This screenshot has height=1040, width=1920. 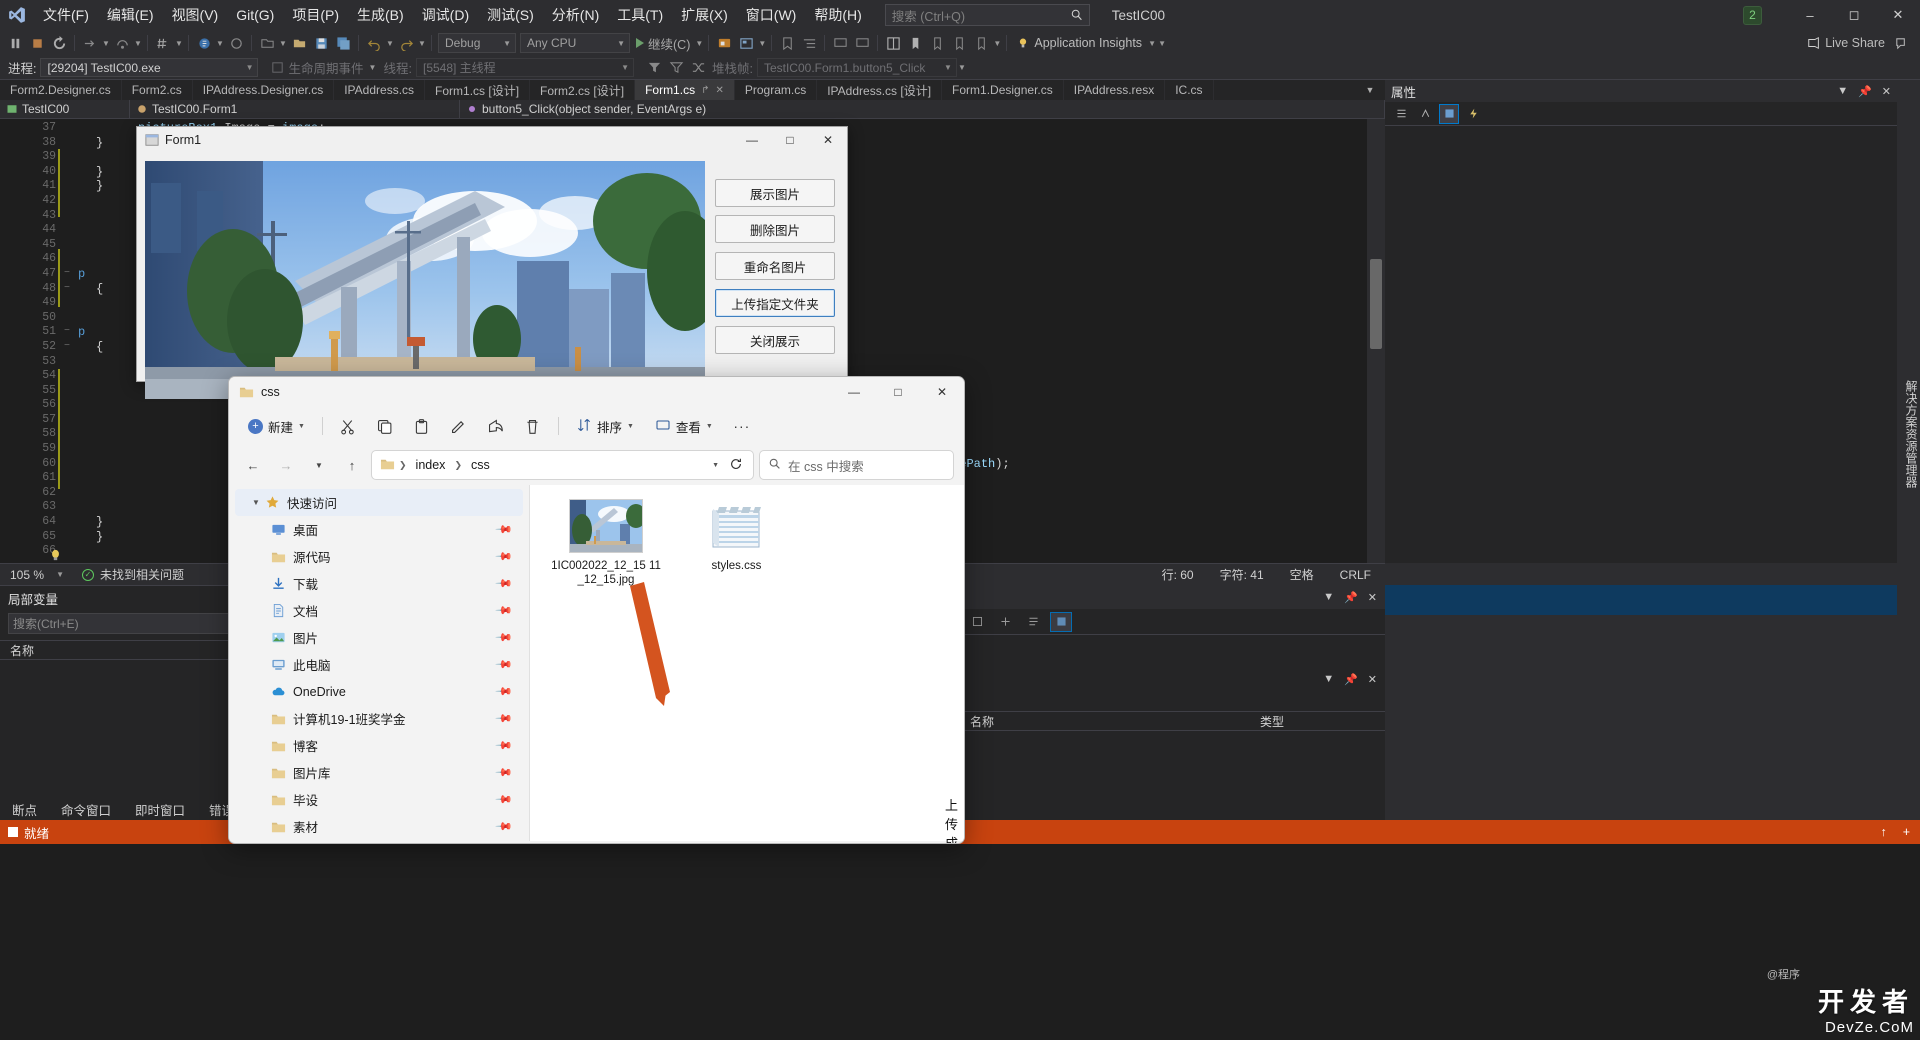 I want to click on paste-icon, so click(x=422, y=426).